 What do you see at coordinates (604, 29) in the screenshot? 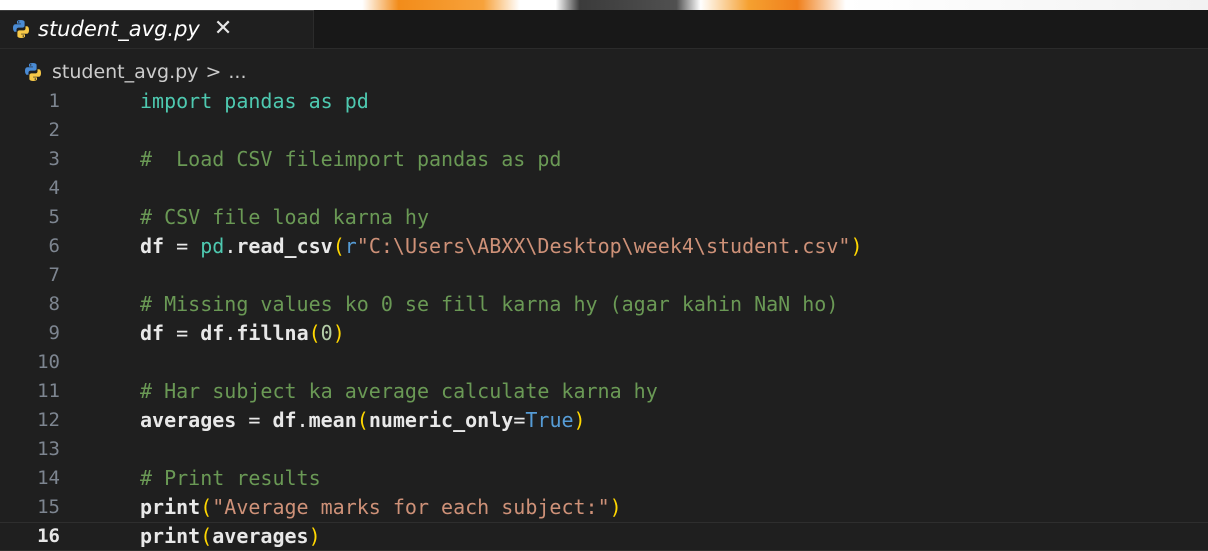
I see `tab-bar: student_avg.py ✕` at bounding box center [604, 29].